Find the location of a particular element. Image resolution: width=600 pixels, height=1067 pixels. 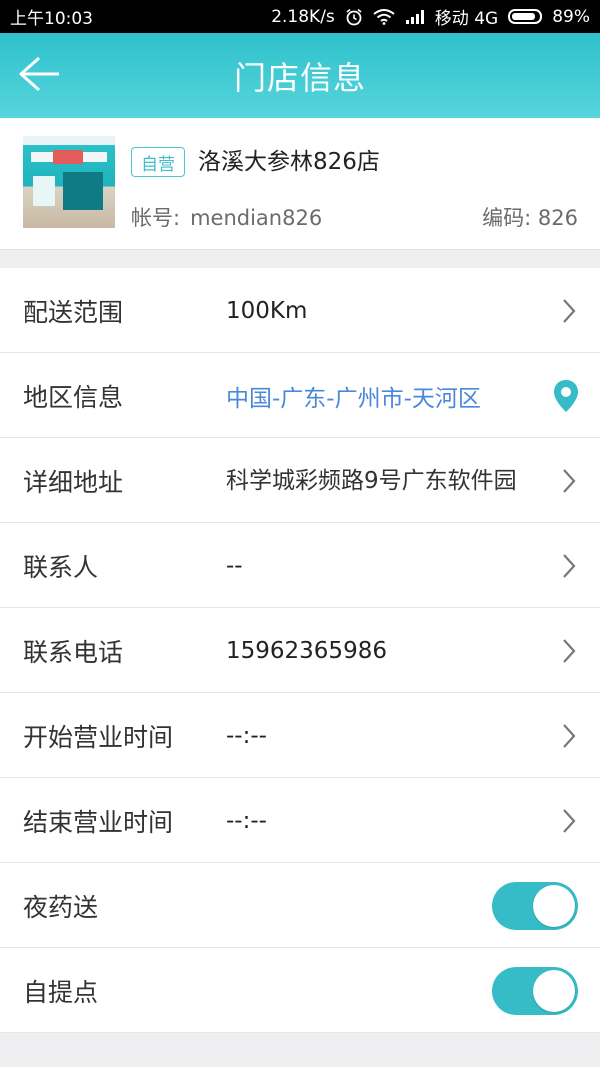

row-label: 开始营业时间 is located at coordinates (98, 737).